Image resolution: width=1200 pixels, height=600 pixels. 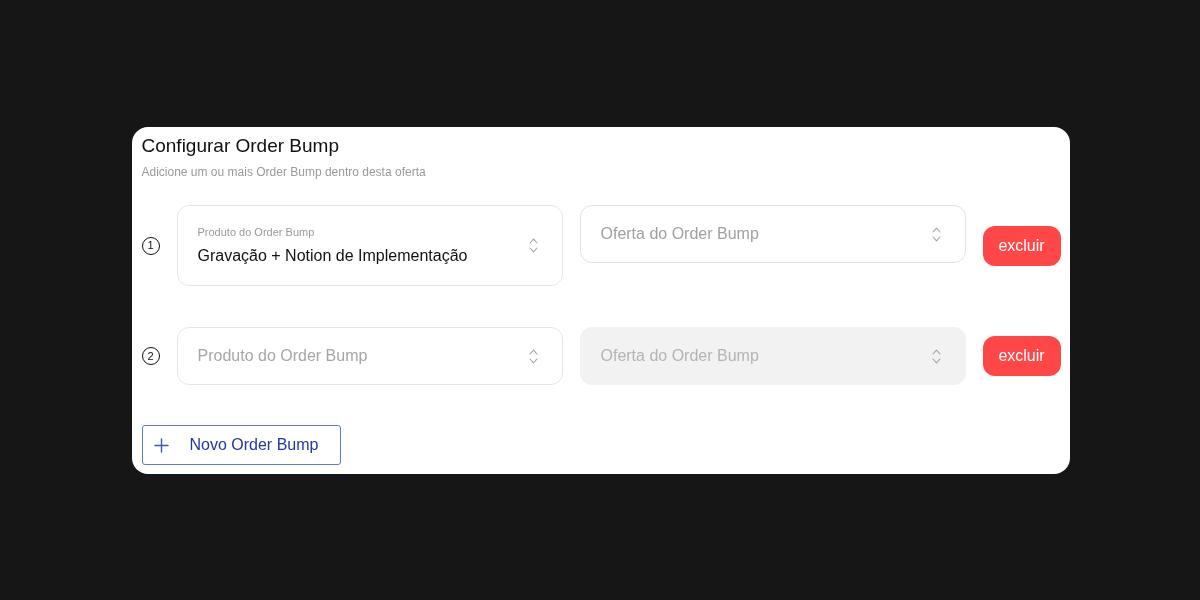 I want to click on plus-icon, so click(x=161, y=445).